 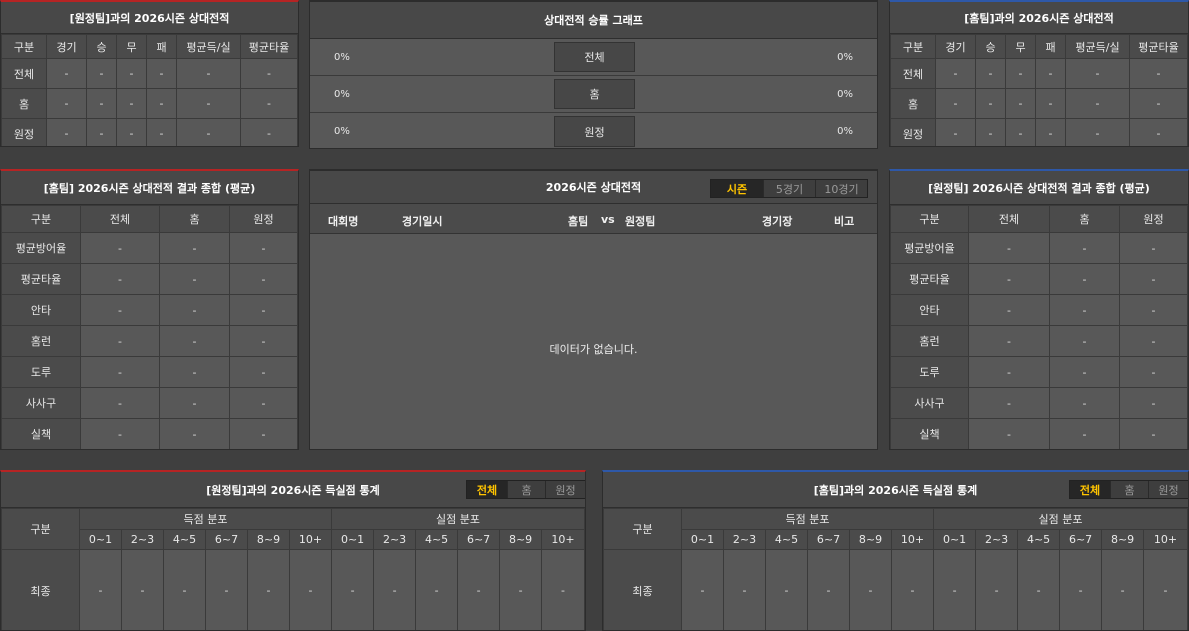 I want to click on row-label: 실책, so click(x=41, y=433).